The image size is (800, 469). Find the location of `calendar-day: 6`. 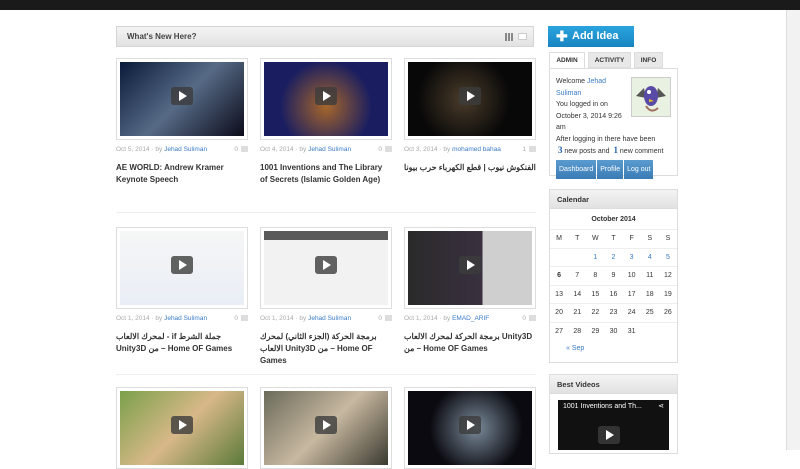

calendar-day: 6 is located at coordinates (559, 275).